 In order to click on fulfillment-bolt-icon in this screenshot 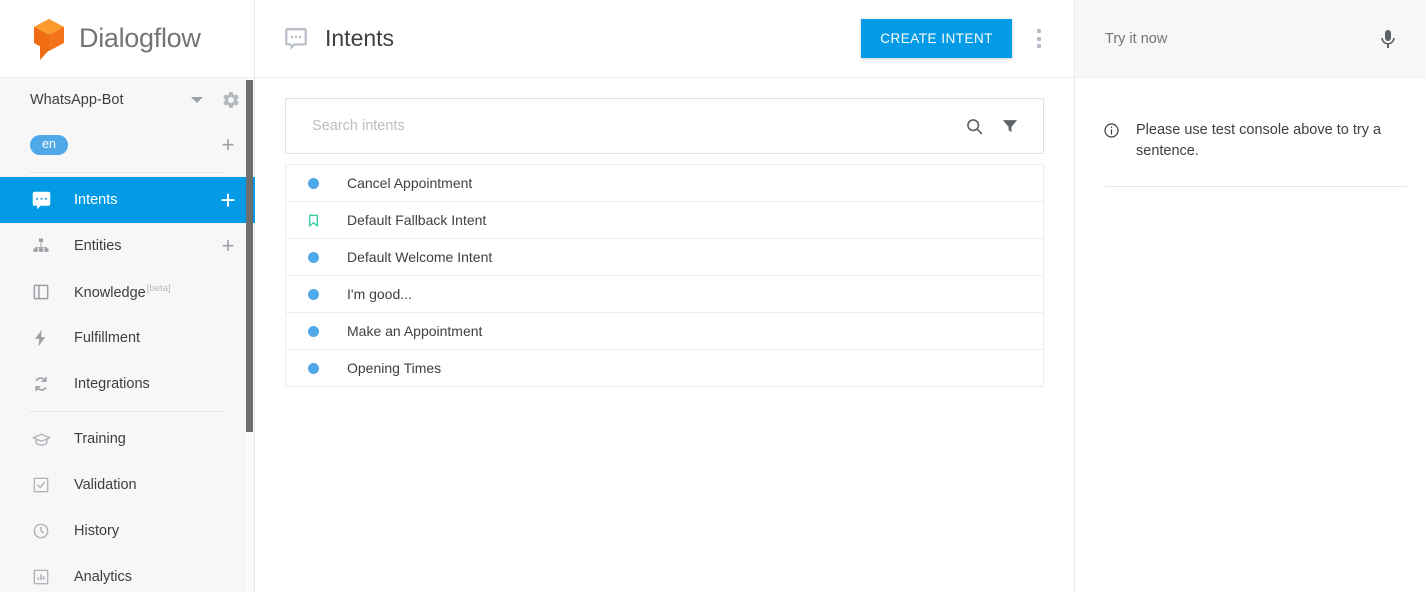, I will do `click(41, 338)`.